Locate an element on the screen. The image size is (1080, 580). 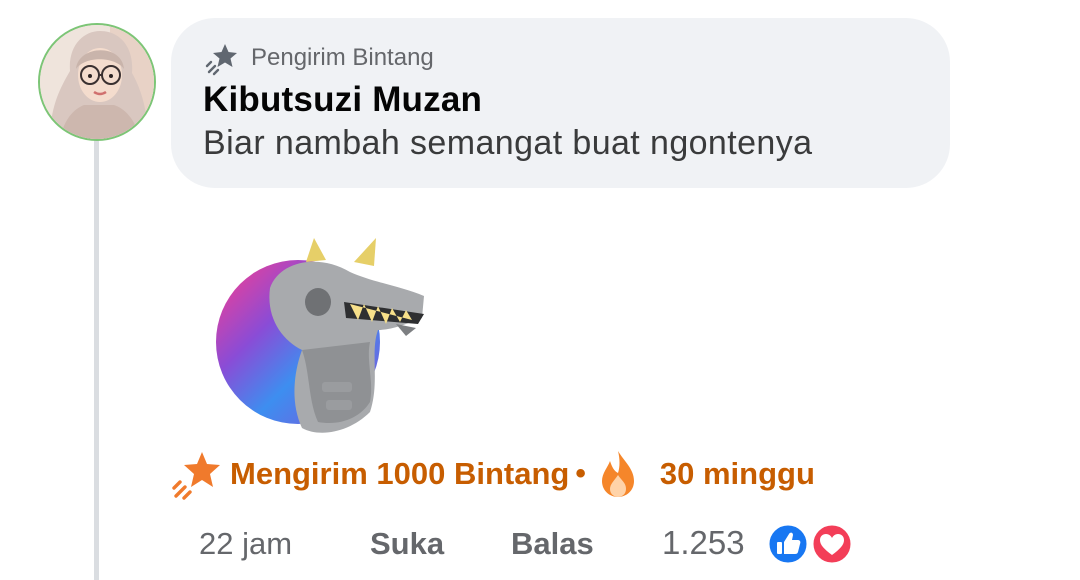
flame-icon is located at coordinates (617, 474).